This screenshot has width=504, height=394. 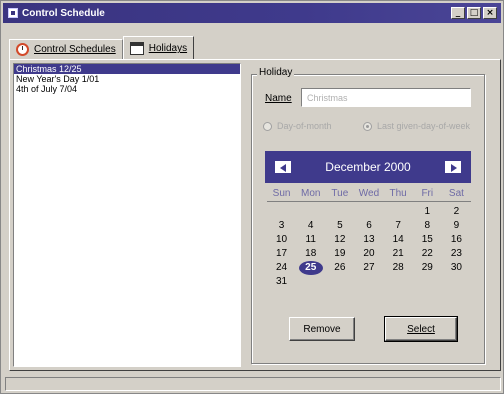 I want to click on calendar-day: 10, so click(x=281, y=240).